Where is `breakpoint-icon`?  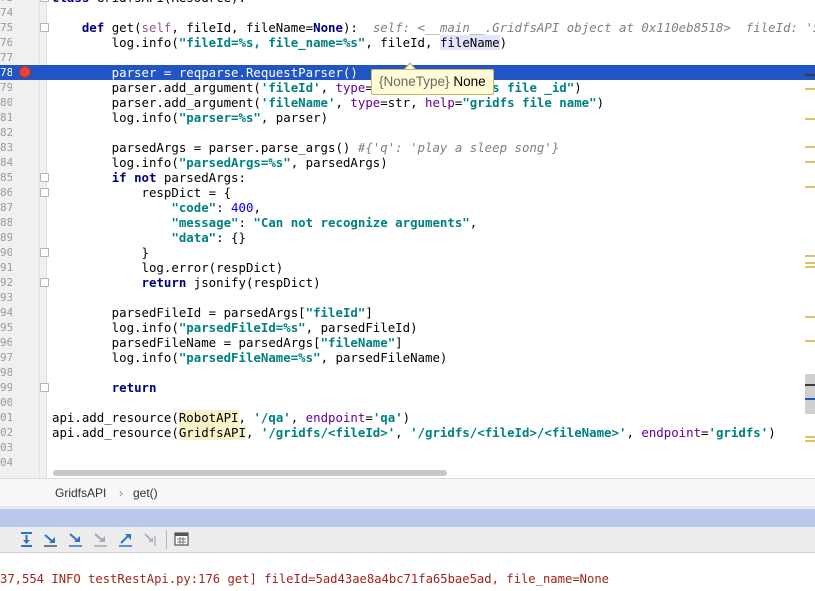
breakpoint-icon is located at coordinates (25, 72).